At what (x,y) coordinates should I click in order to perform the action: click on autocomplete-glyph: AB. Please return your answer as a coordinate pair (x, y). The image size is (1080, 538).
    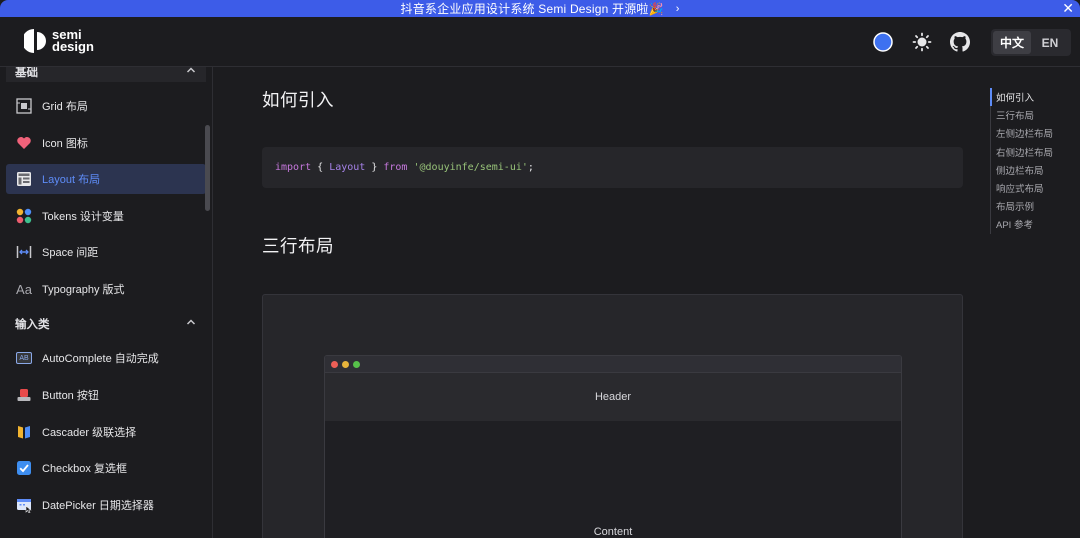
    Looking at the image, I should click on (24, 358).